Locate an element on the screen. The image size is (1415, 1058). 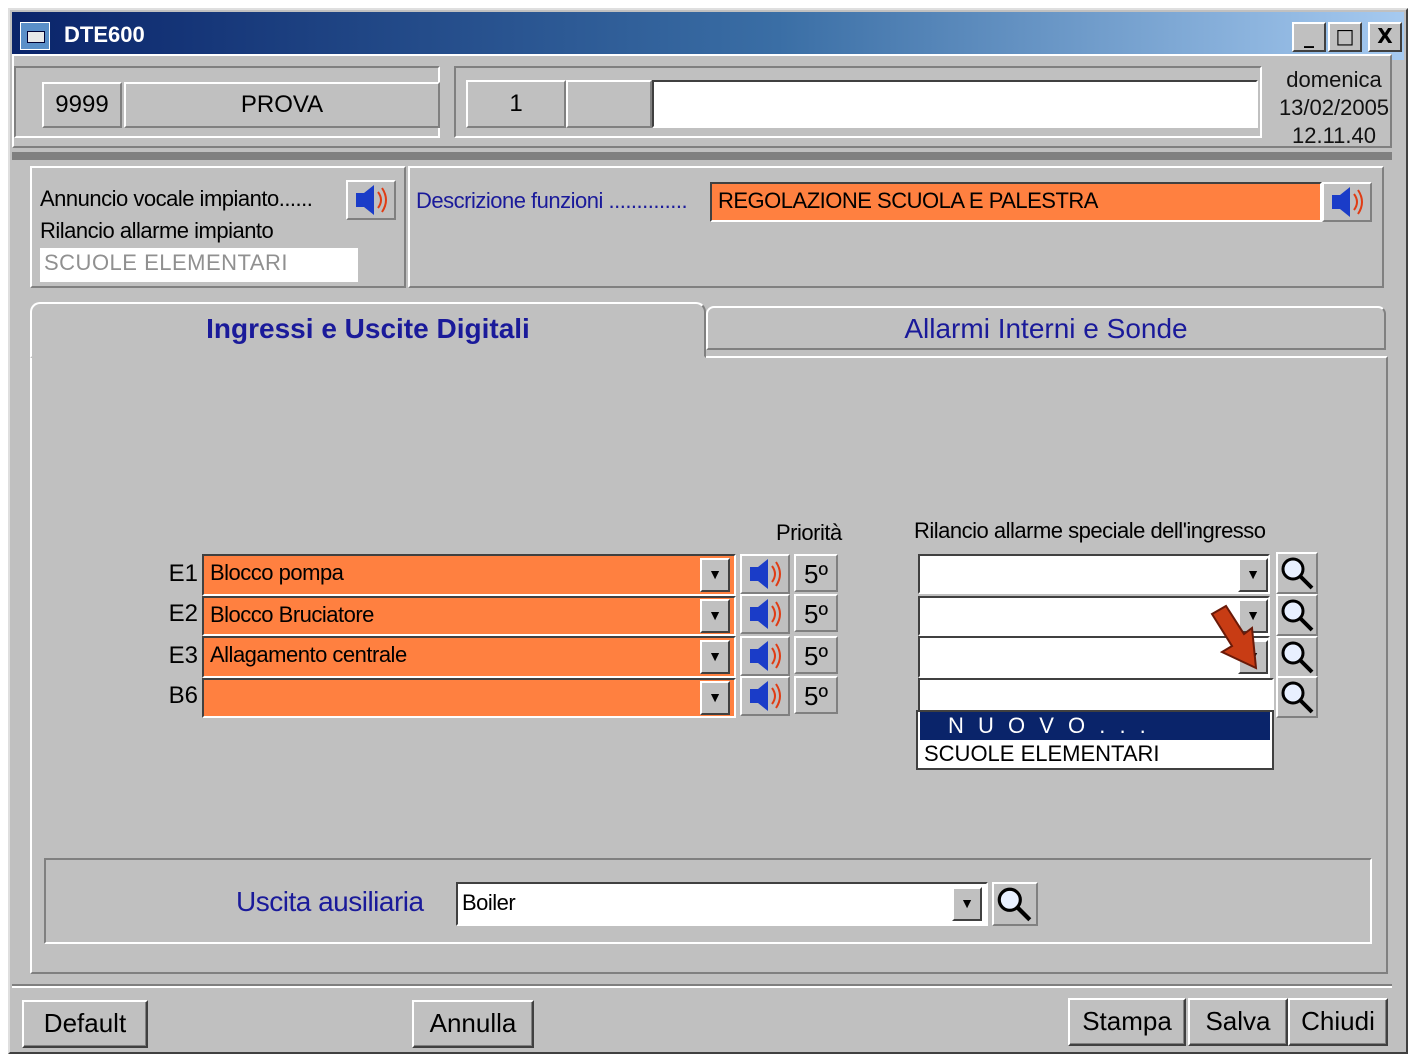
date: 13/02/2005 is located at coordinates (1334, 107).